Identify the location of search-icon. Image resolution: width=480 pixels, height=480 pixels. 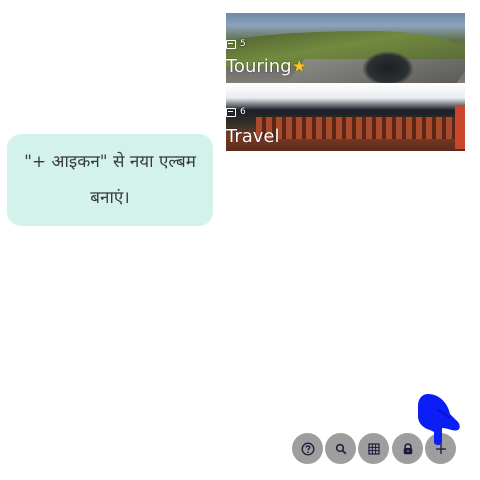
(340, 448).